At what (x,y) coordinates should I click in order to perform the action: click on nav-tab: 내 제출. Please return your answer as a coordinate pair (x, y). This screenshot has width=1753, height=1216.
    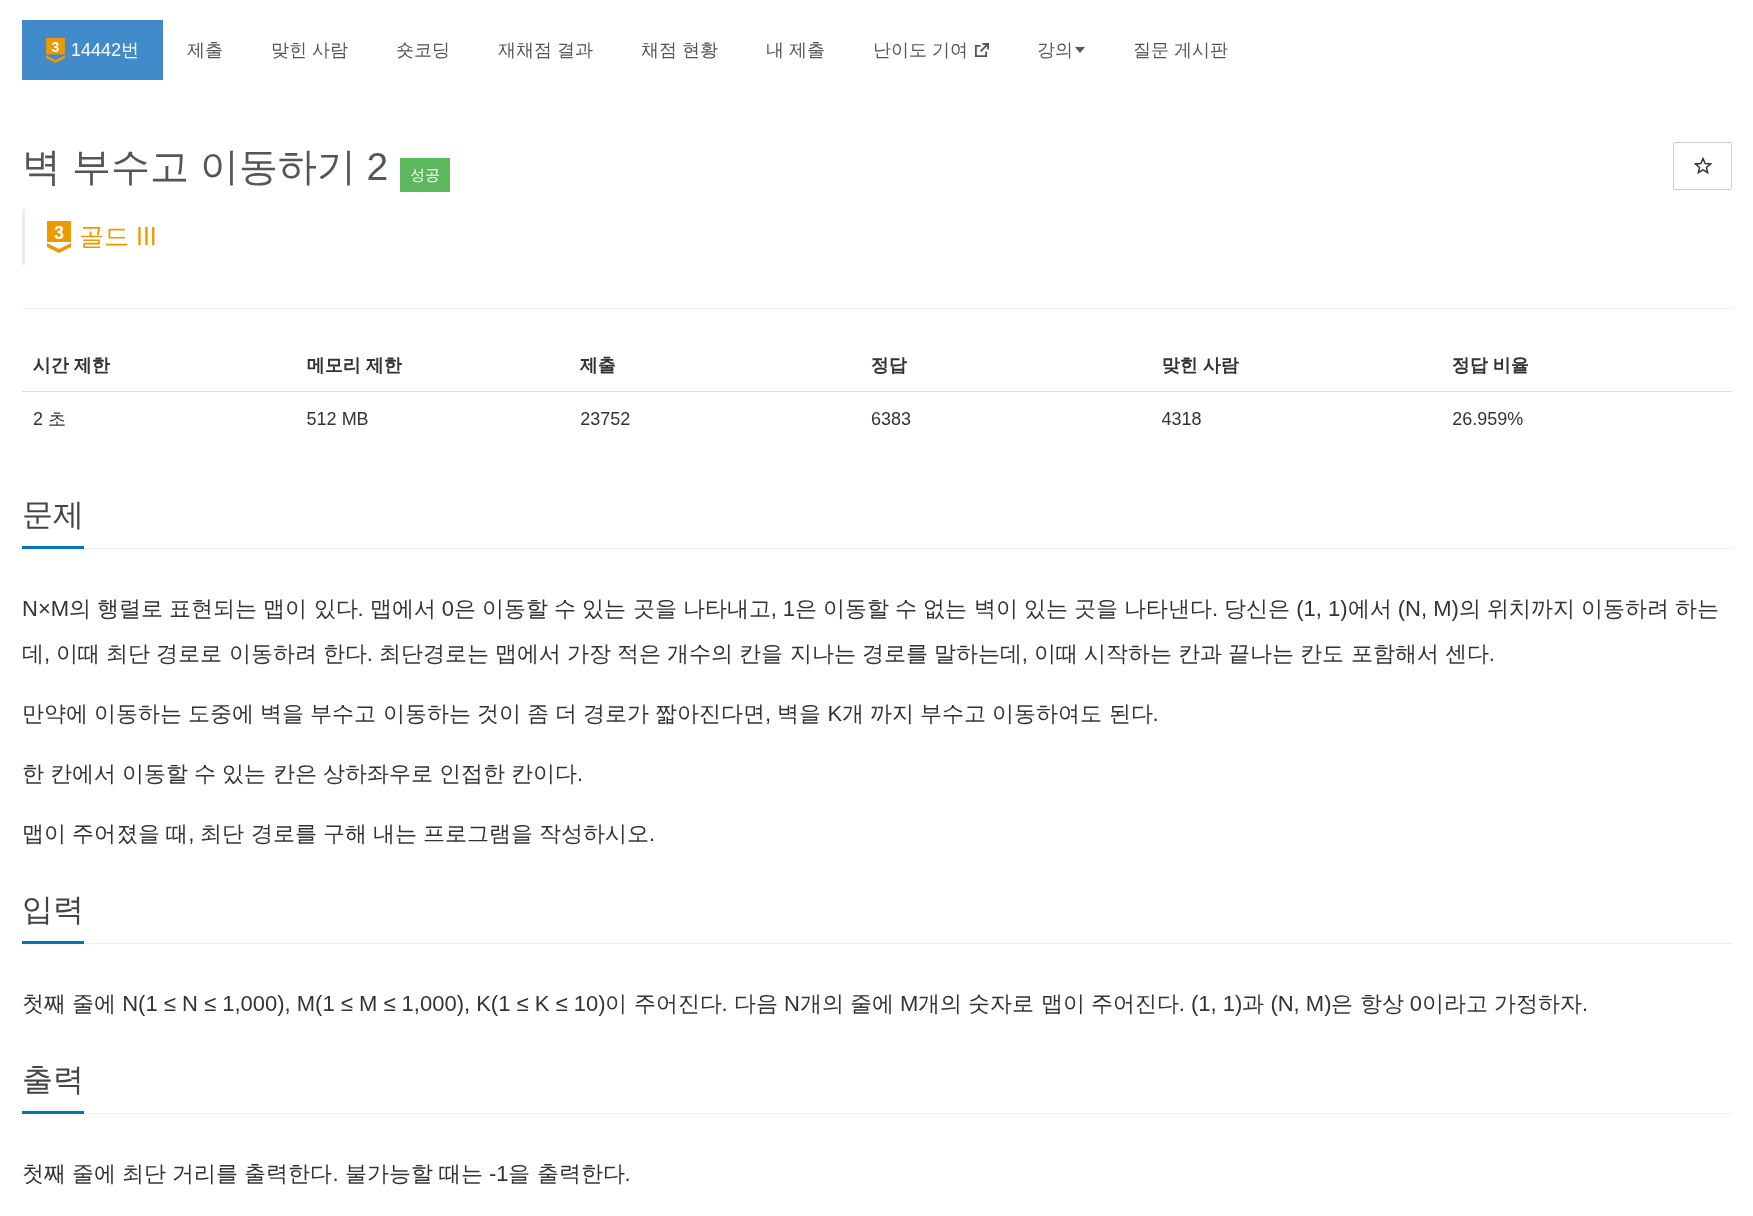
    Looking at the image, I should click on (796, 50).